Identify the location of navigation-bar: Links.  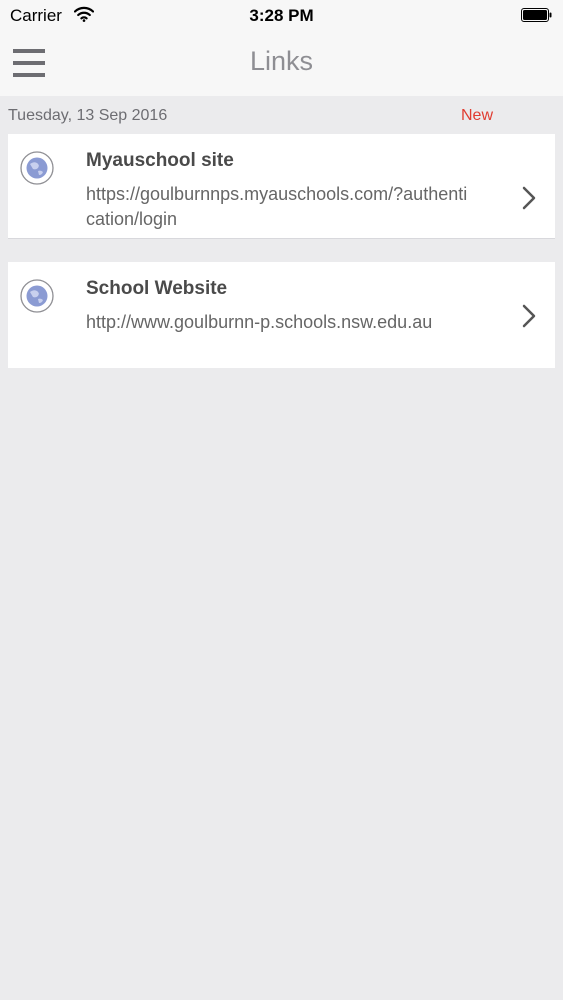
(281, 64).